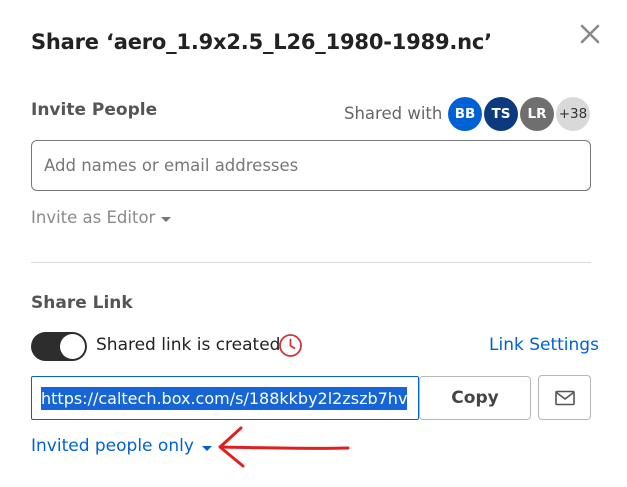 This screenshot has height=487, width=627. I want to click on clock-icon, so click(290, 345).